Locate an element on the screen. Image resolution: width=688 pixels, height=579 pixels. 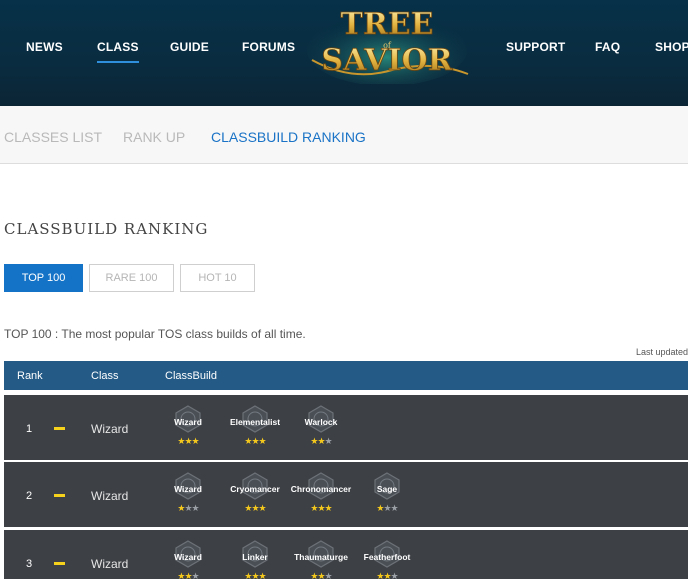
nav-faq: FAQ is located at coordinates (607, 47).